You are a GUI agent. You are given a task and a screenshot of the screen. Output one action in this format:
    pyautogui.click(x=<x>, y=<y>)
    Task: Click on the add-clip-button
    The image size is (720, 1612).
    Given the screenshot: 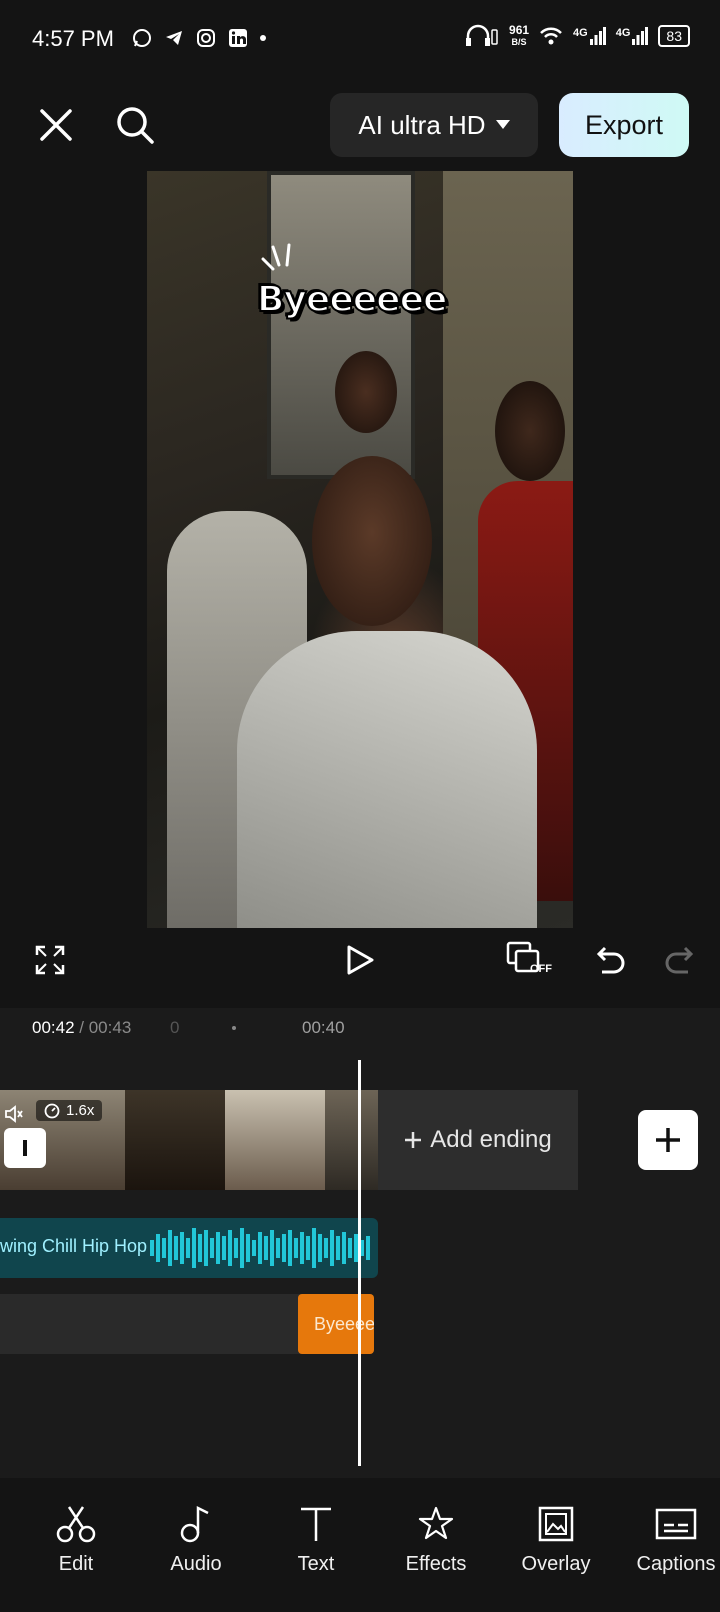 What is the action you would take?
    pyautogui.click(x=668, y=1140)
    